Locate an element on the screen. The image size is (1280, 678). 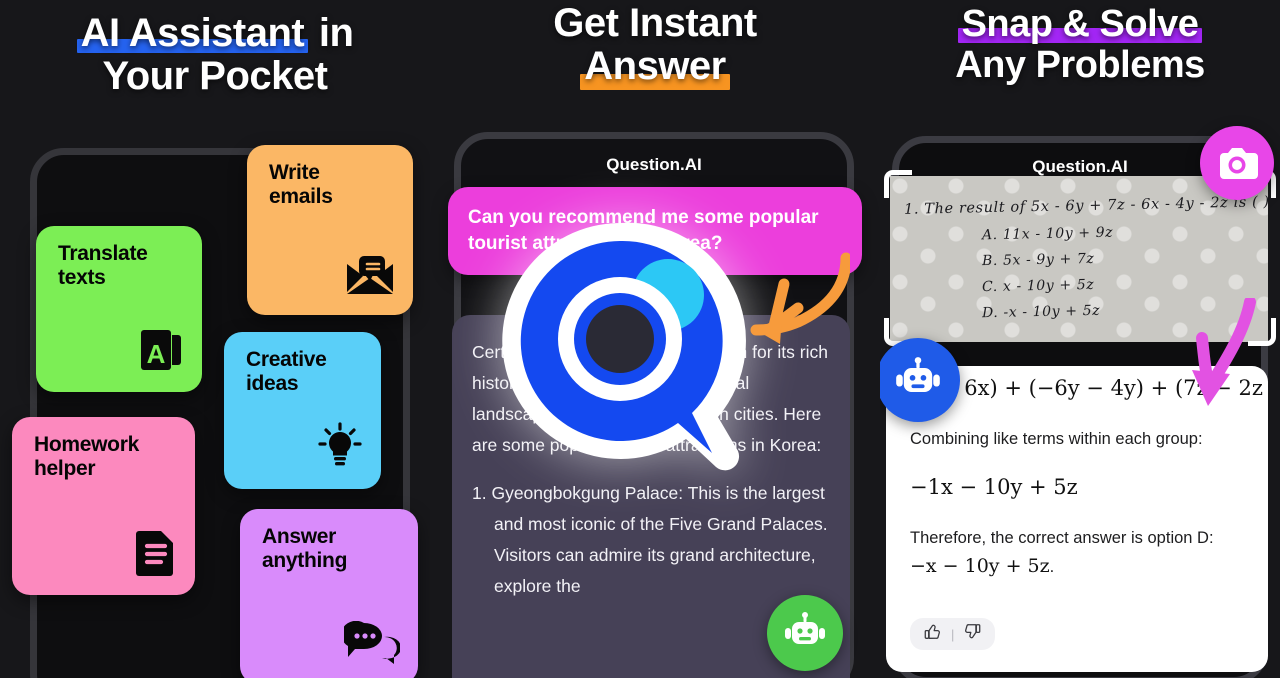
panel-2-heading: Get Instant Answer is located at coordinates (655, 46).